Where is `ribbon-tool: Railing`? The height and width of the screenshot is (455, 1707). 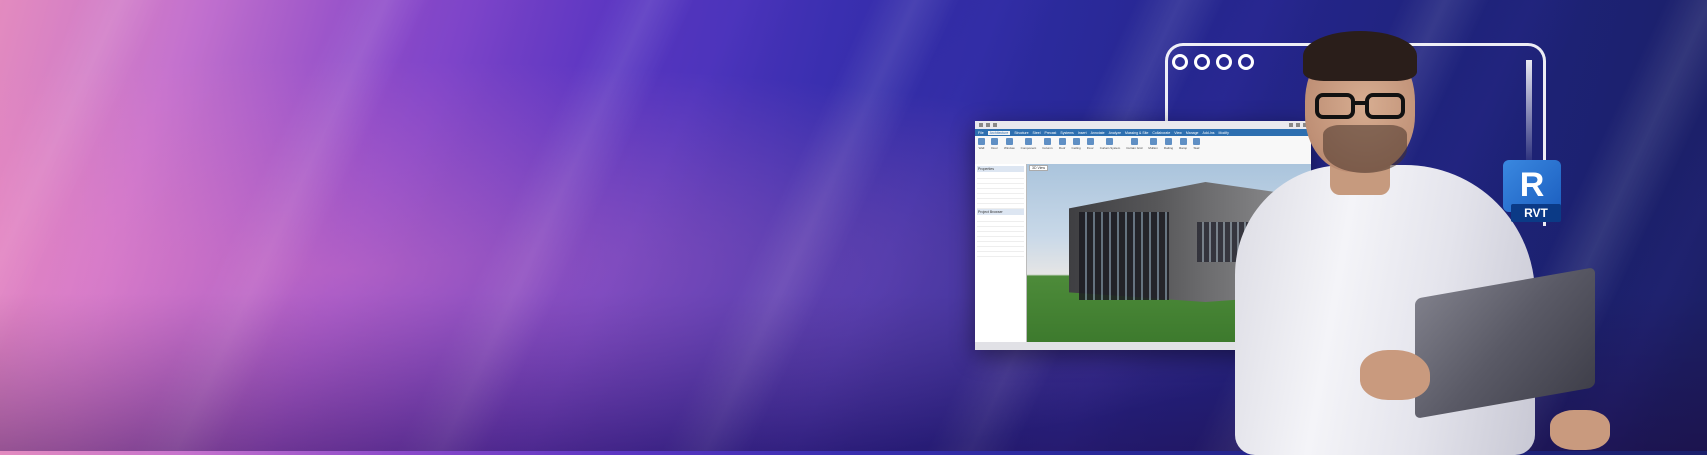 ribbon-tool: Railing is located at coordinates (1168, 152).